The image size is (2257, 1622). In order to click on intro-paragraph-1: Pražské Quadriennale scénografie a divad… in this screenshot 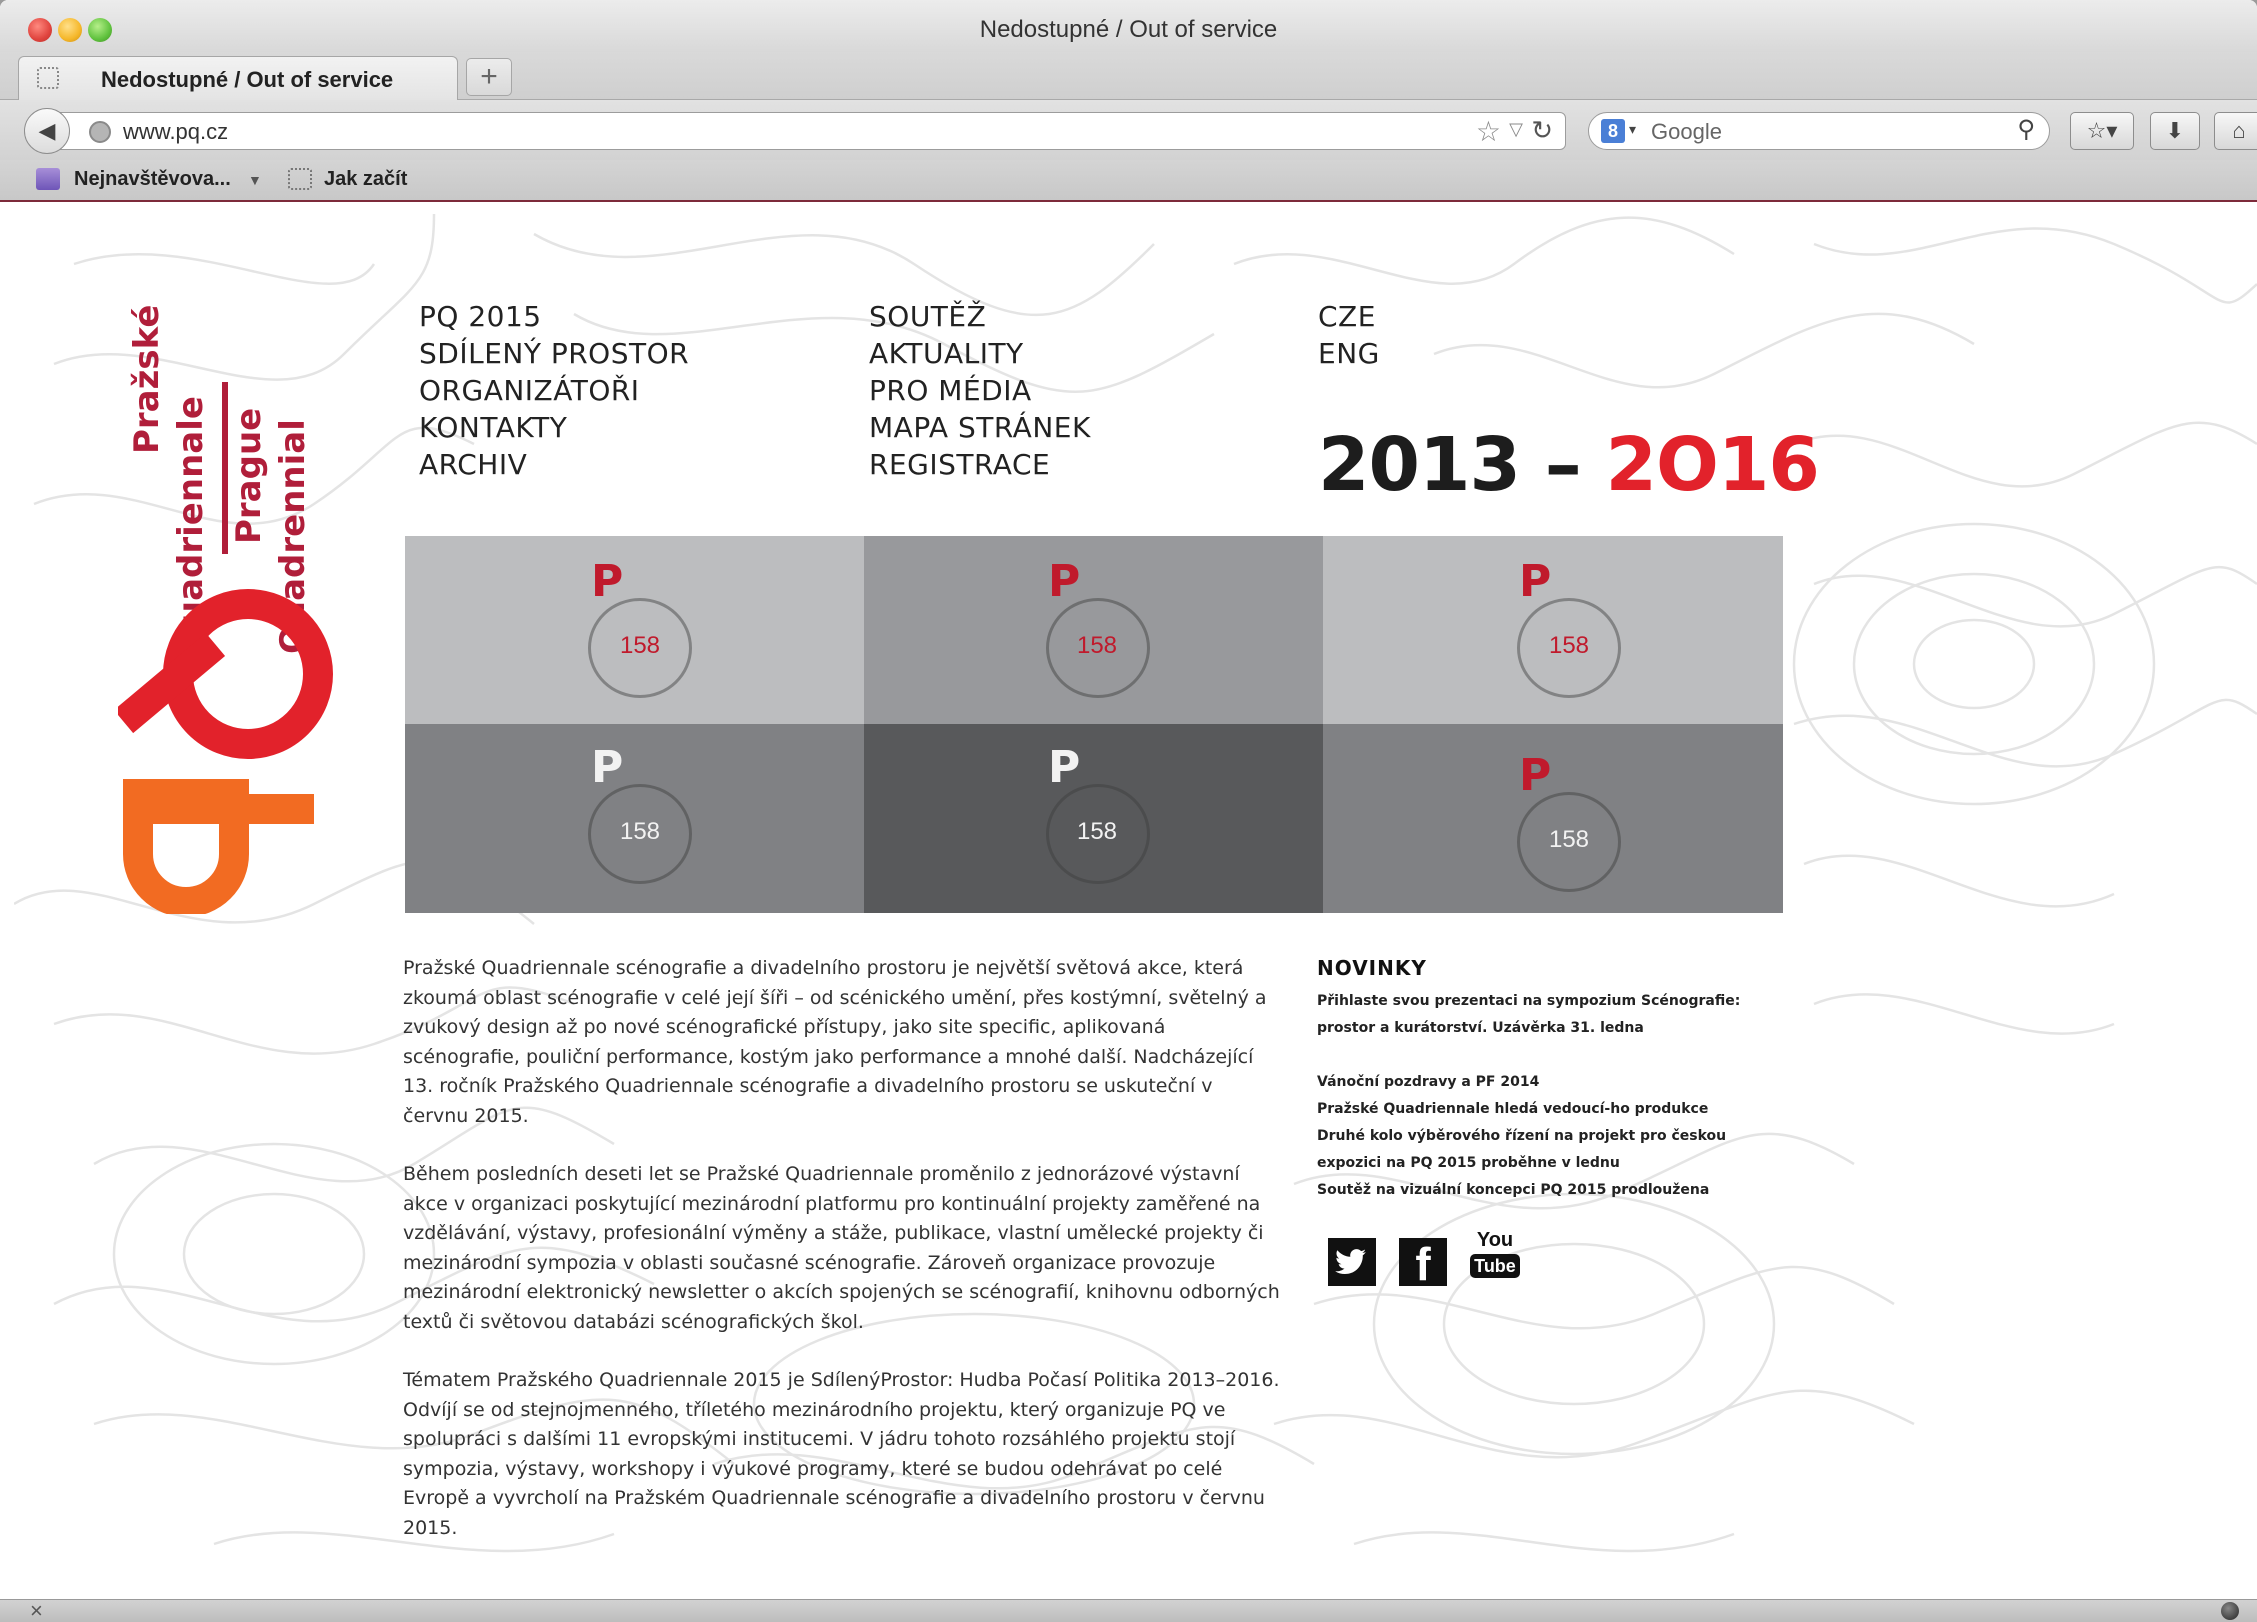, I will do `click(835, 1042)`.